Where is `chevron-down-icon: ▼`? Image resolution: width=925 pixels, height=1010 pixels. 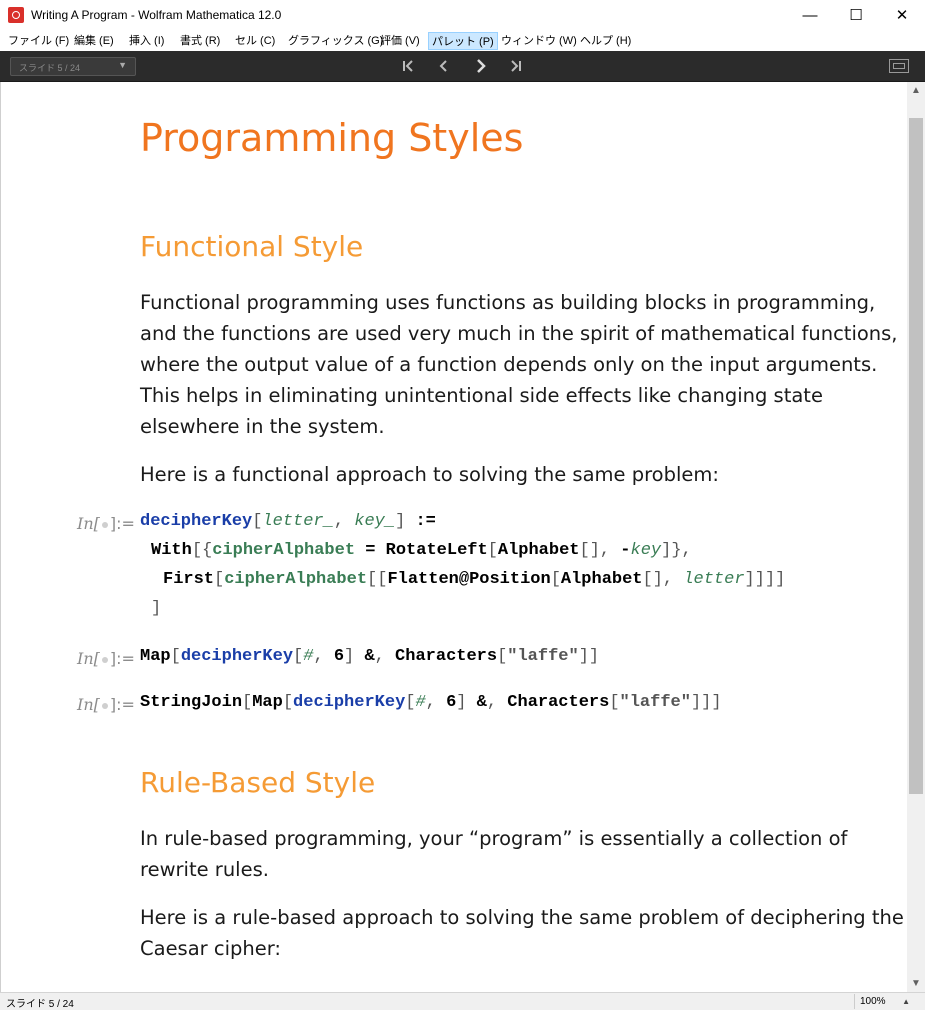
chevron-down-icon: ▼ is located at coordinates (122, 65).